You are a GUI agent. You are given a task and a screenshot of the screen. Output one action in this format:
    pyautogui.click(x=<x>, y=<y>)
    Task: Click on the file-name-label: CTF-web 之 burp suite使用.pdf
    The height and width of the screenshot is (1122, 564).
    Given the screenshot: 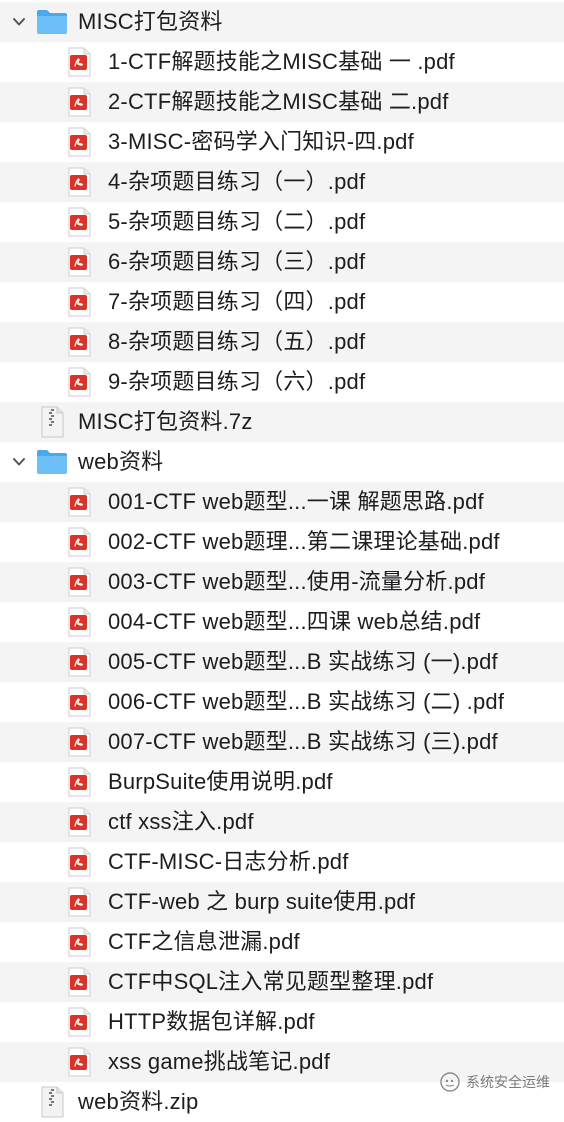 What is the action you would take?
    pyautogui.click(x=262, y=901)
    